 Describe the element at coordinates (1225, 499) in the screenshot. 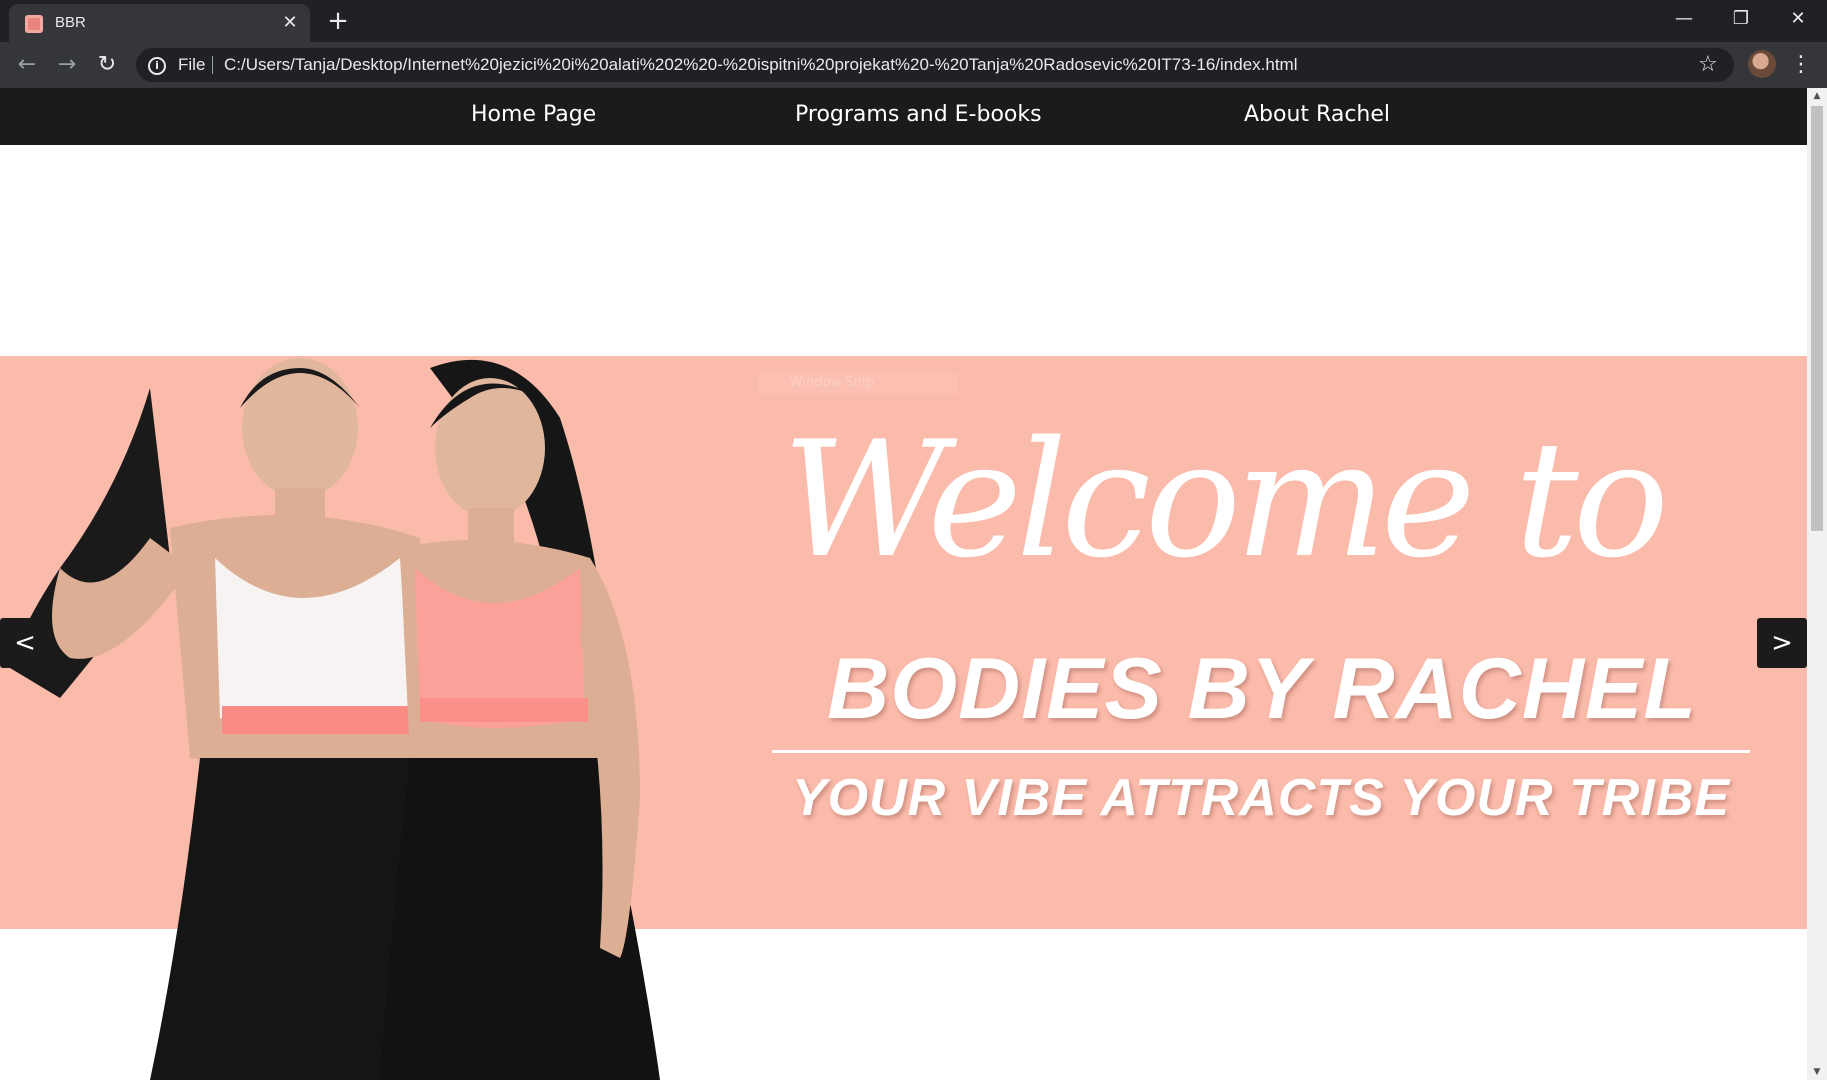

I see `hero-script-title: Welcome to` at that location.